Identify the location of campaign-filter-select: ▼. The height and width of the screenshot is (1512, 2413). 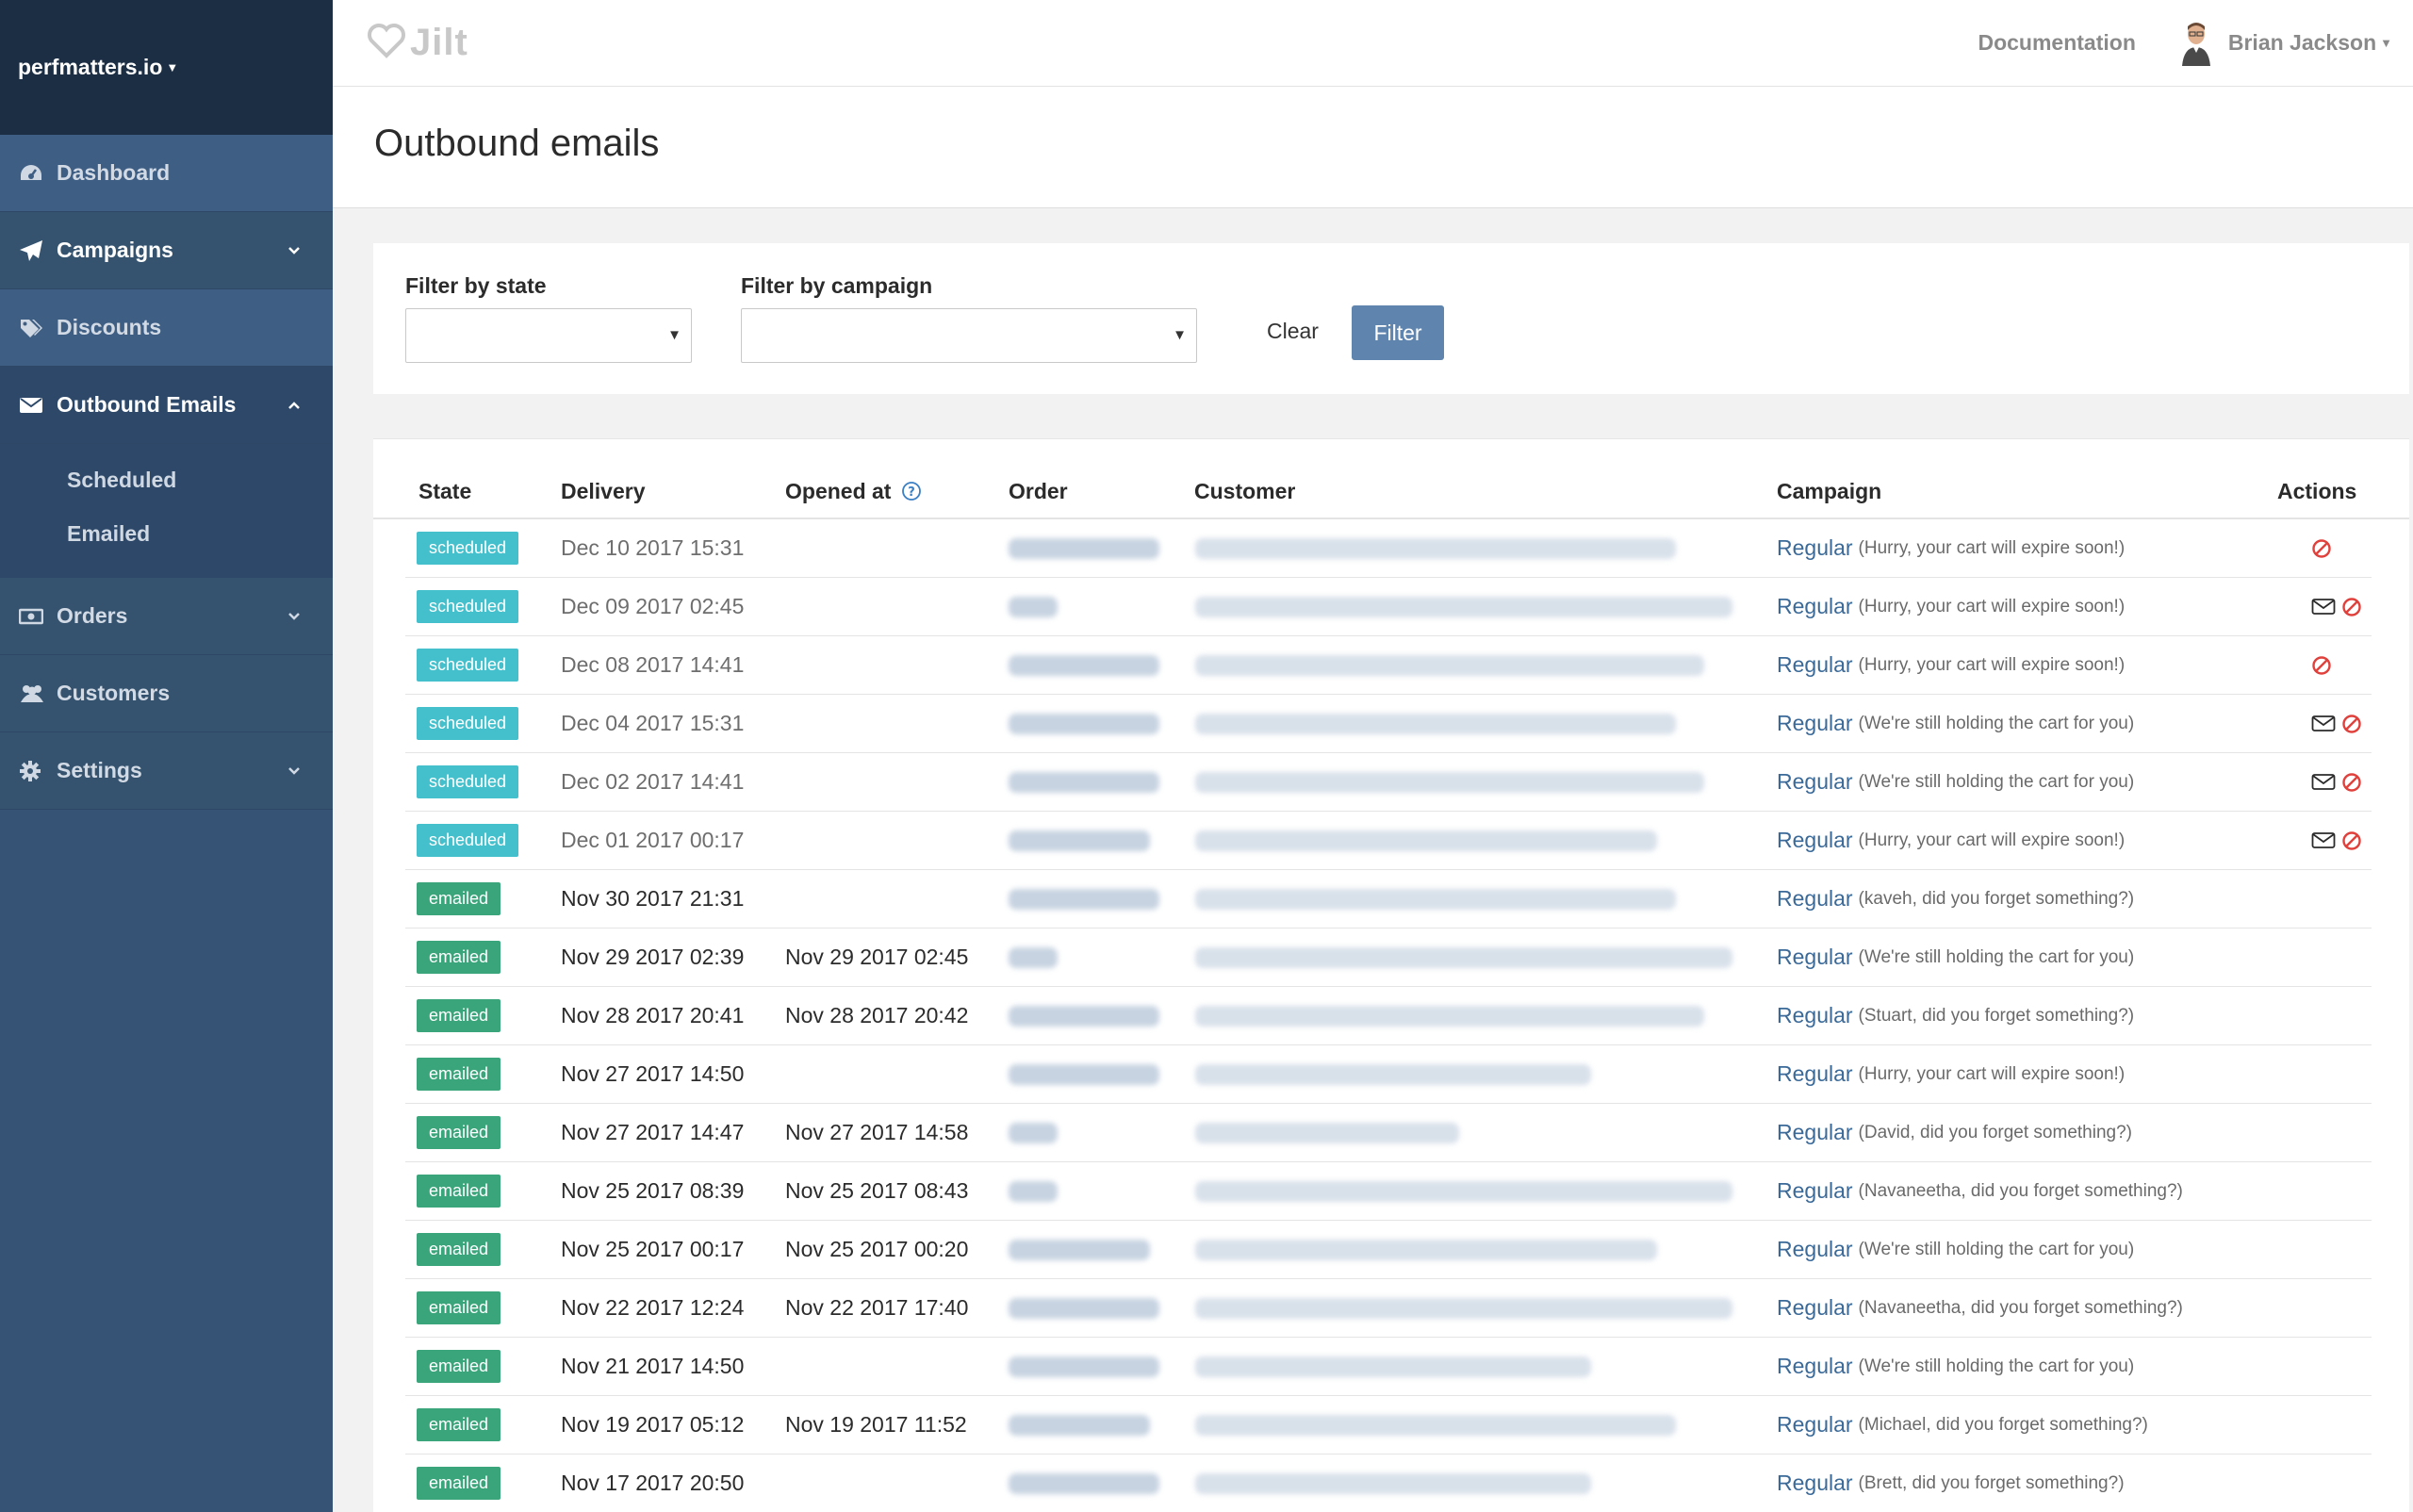
(969, 335).